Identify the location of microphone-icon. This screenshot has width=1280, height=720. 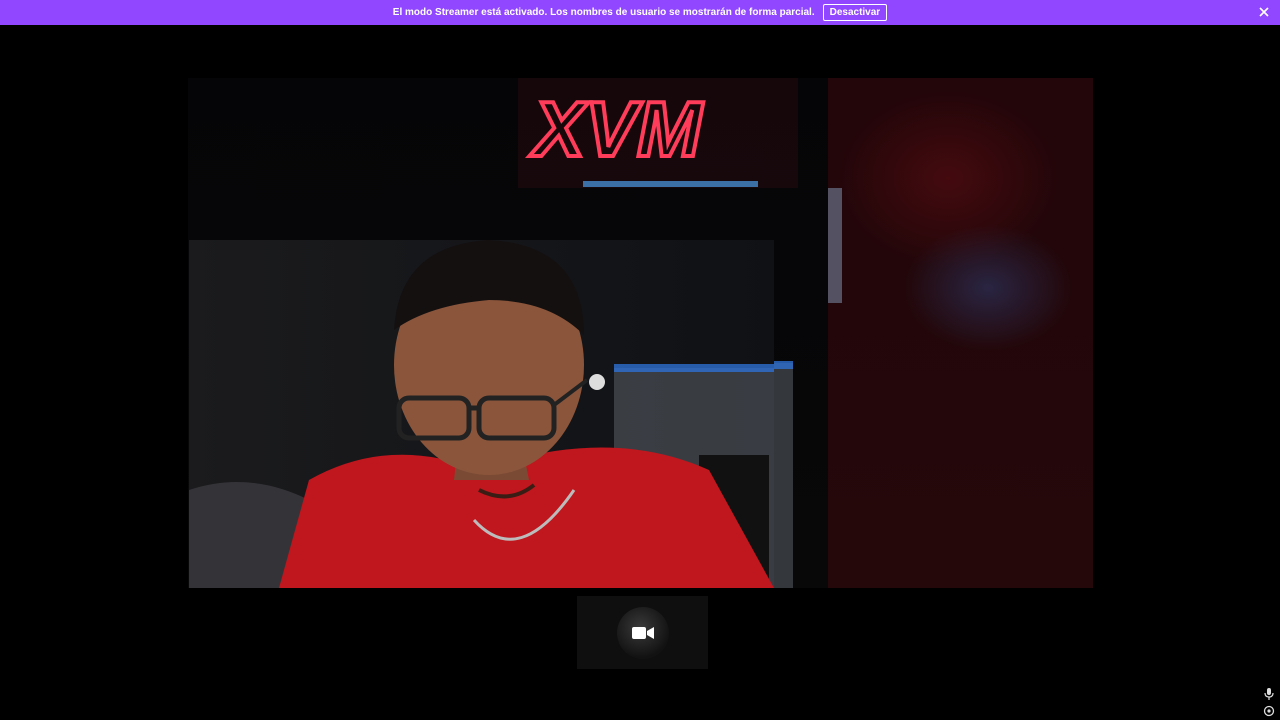
(1269, 694).